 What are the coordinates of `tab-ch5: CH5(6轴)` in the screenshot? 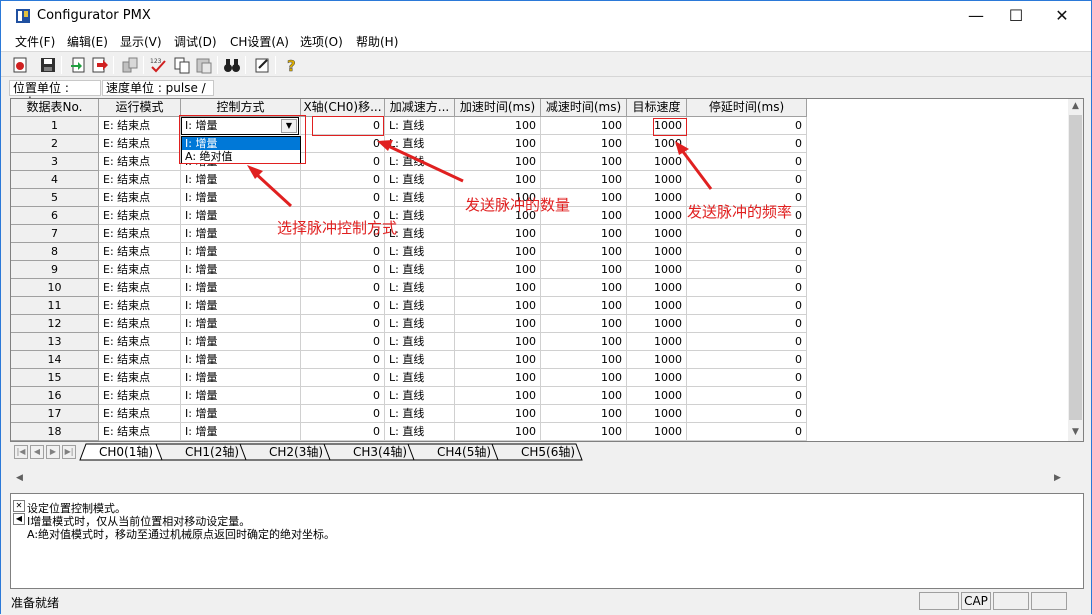 It's located at (548, 452).